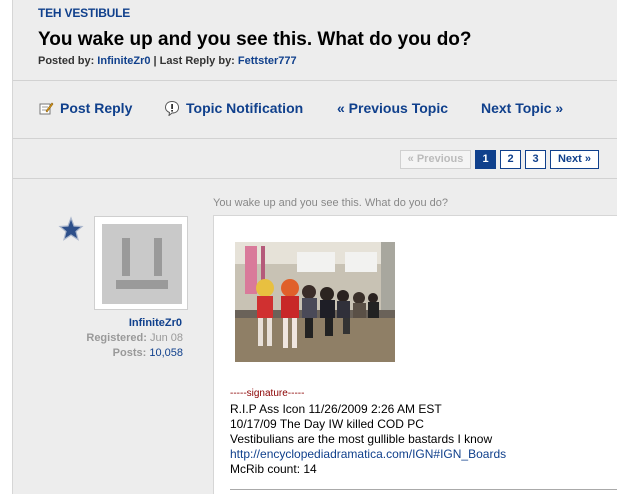 The width and height of the screenshot is (617, 494). I want to click on signature-header: -----signature-----, so click(267, 393).